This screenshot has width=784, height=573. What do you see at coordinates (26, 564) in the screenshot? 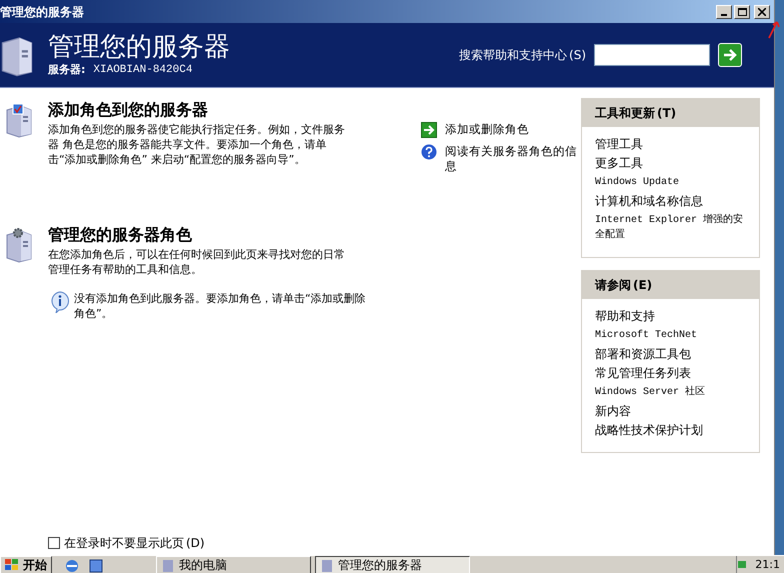
I see `start-button: 开始` at bounding box center [26, 564].